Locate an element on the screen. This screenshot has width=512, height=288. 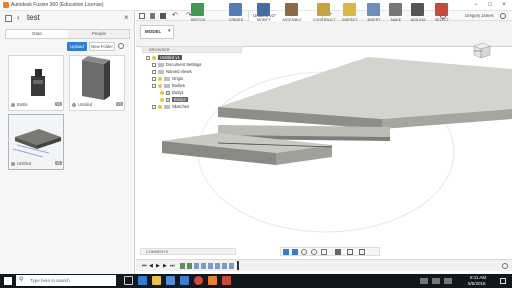
fit-icon is located at coordinates (324, 252).